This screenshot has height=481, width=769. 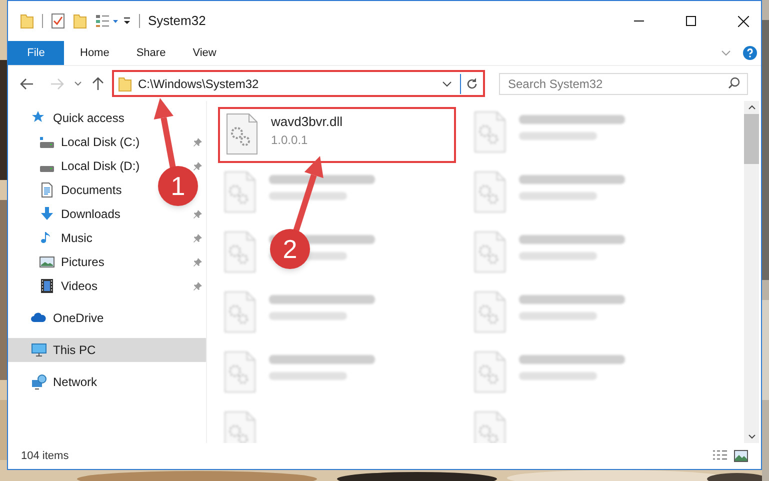 I want to click on nav-label: Videos, so click(x=79, y=286).